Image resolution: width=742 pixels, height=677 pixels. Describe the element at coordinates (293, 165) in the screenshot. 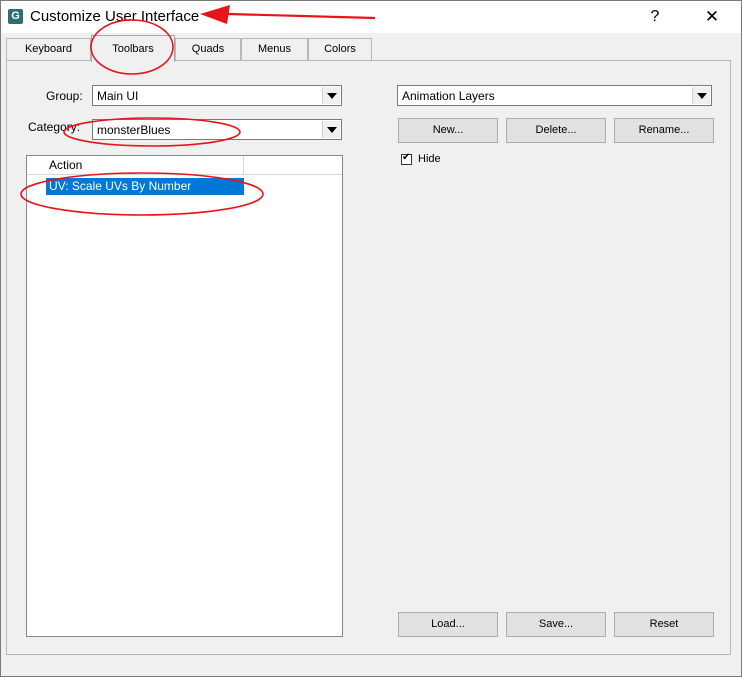

I see `column-header-empty` at that location.